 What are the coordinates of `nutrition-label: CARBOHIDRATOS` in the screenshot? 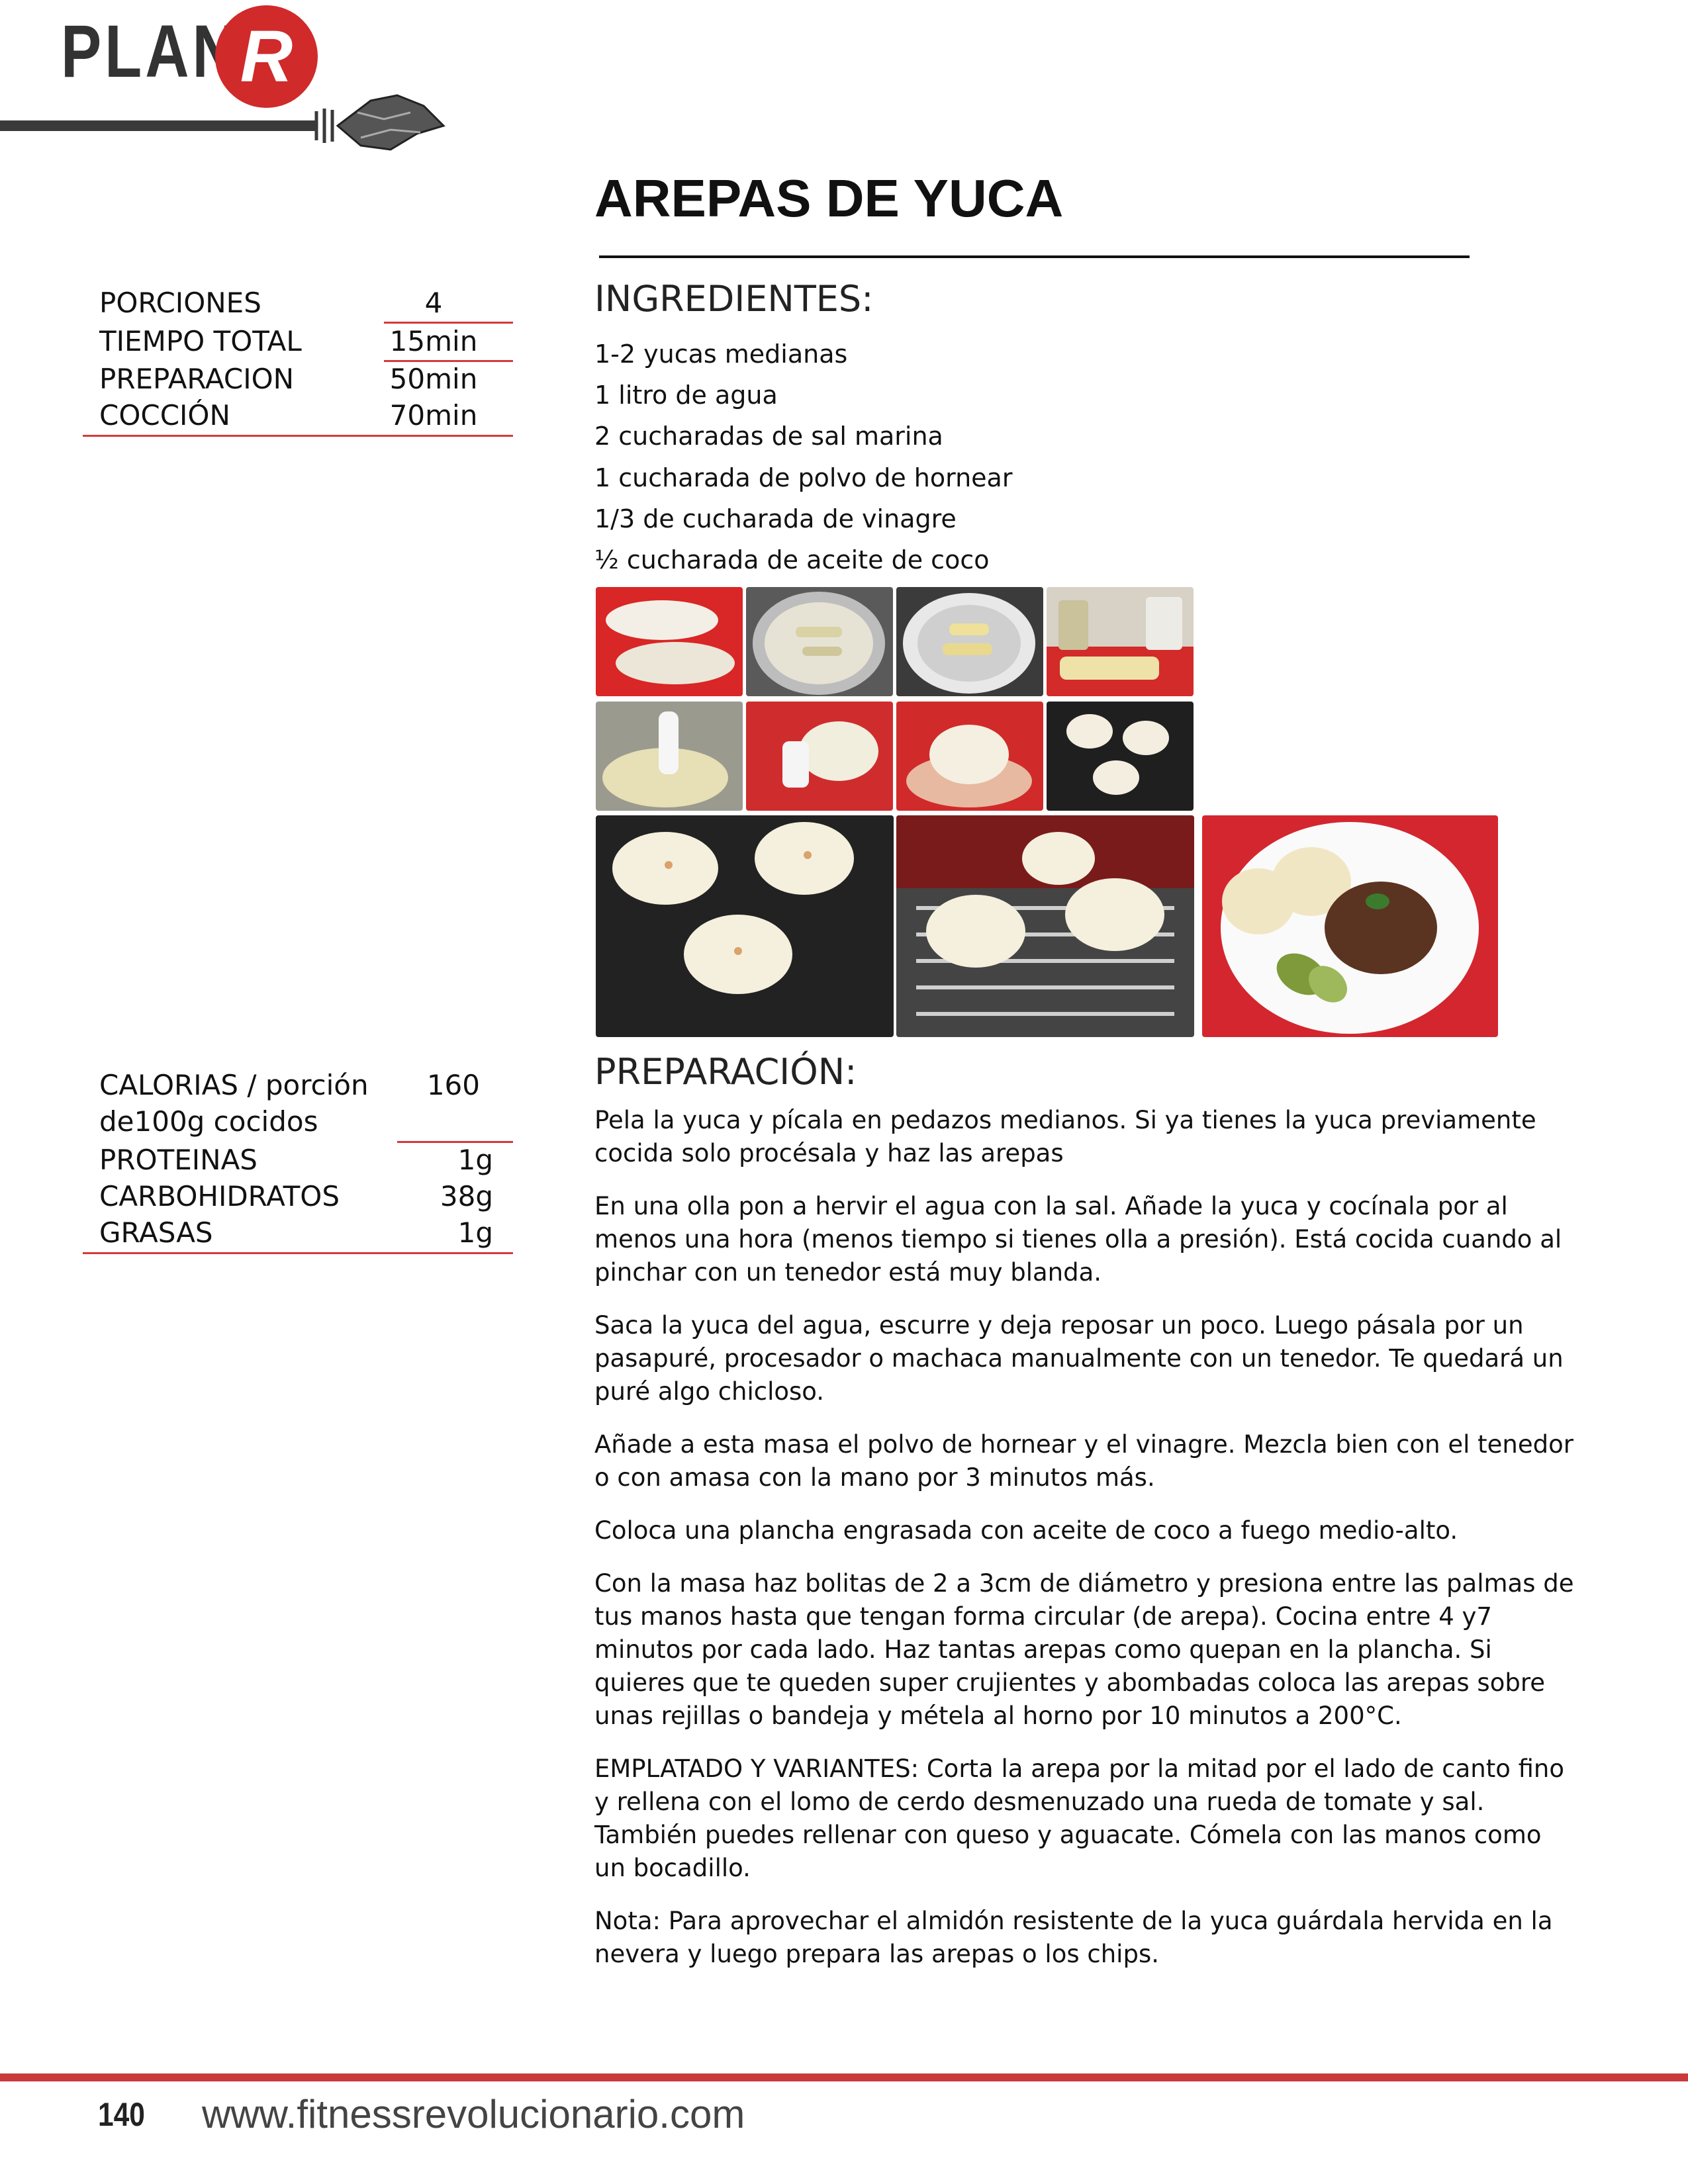 It's located at (219, 1196).